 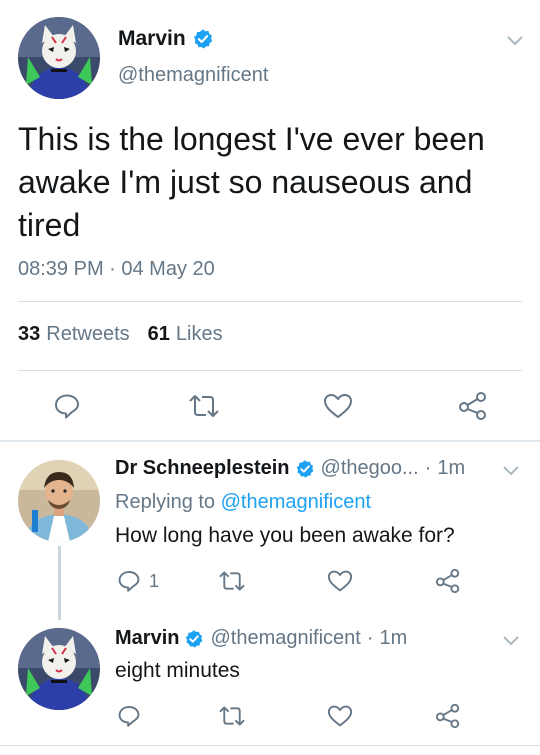 I want to click on reply-author-name: Dr Schneeplestein, so click(x=202, y=468).